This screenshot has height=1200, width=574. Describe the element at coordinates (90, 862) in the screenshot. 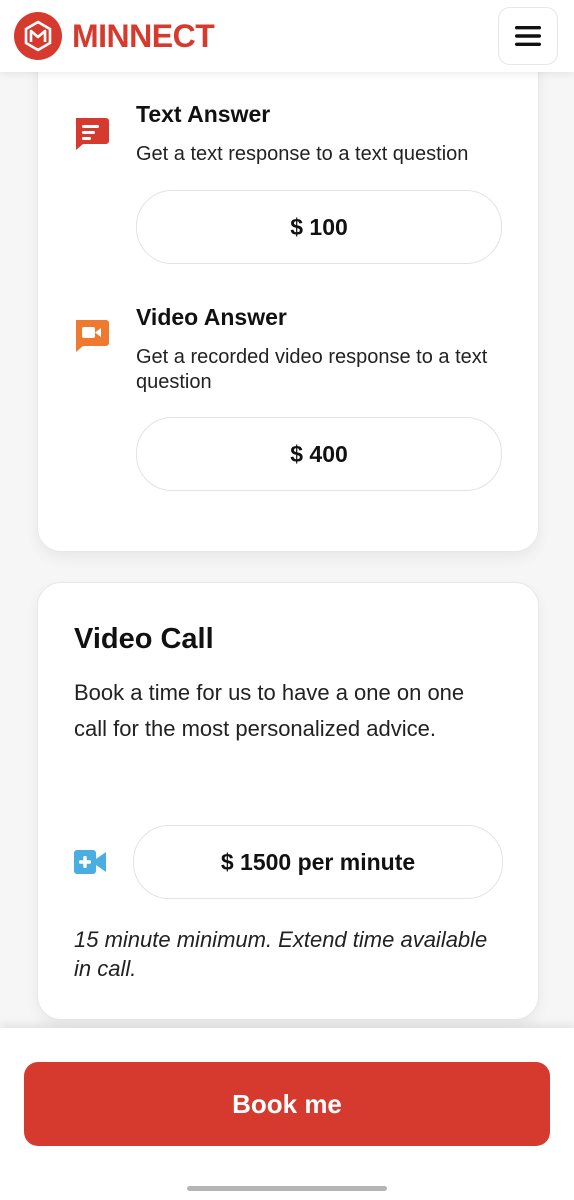

I see `video-call-add-icon` at that location.